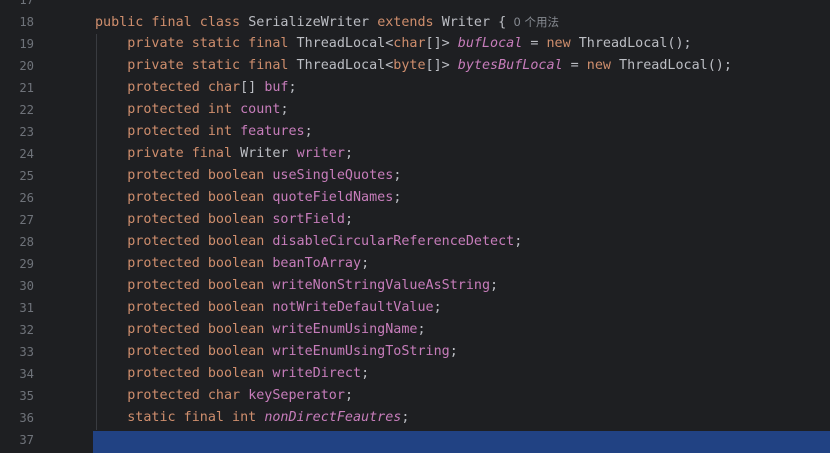 This screenshot has width=830, height=453. Describe the element at coordinates (26, 88) in the screenshot. I see `line-number: 21` at that location.